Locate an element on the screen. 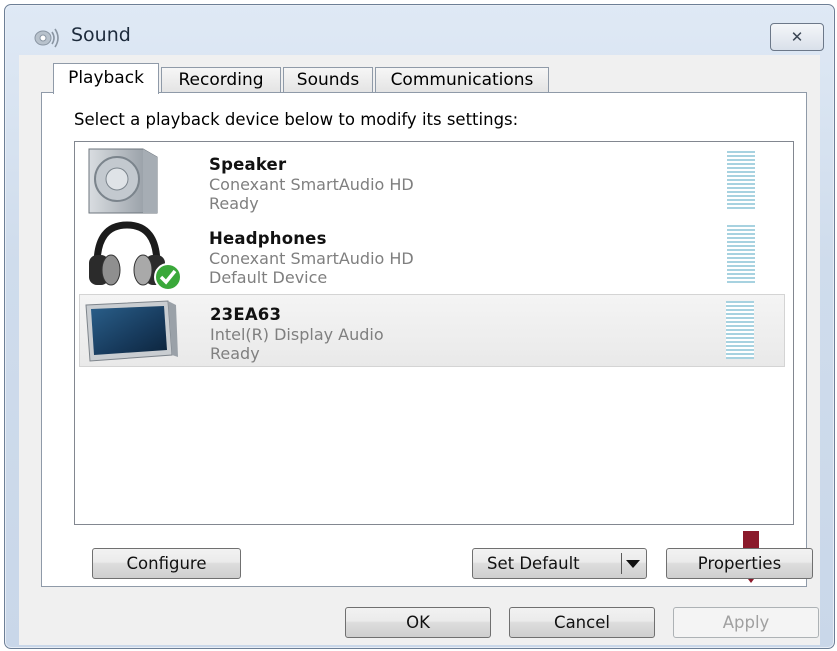 The height and width of the screenshot is (651, 837). device-23ea63: 23EA63 Intel(R) Display Audio Ready is located at coordinates (432, 330).